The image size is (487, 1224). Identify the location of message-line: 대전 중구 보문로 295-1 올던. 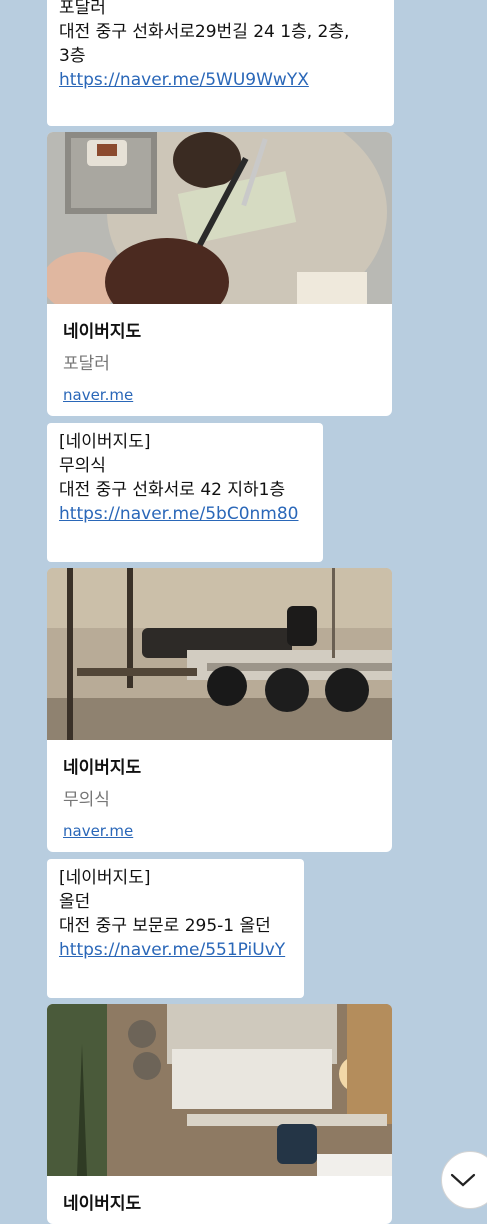
(165, 926).